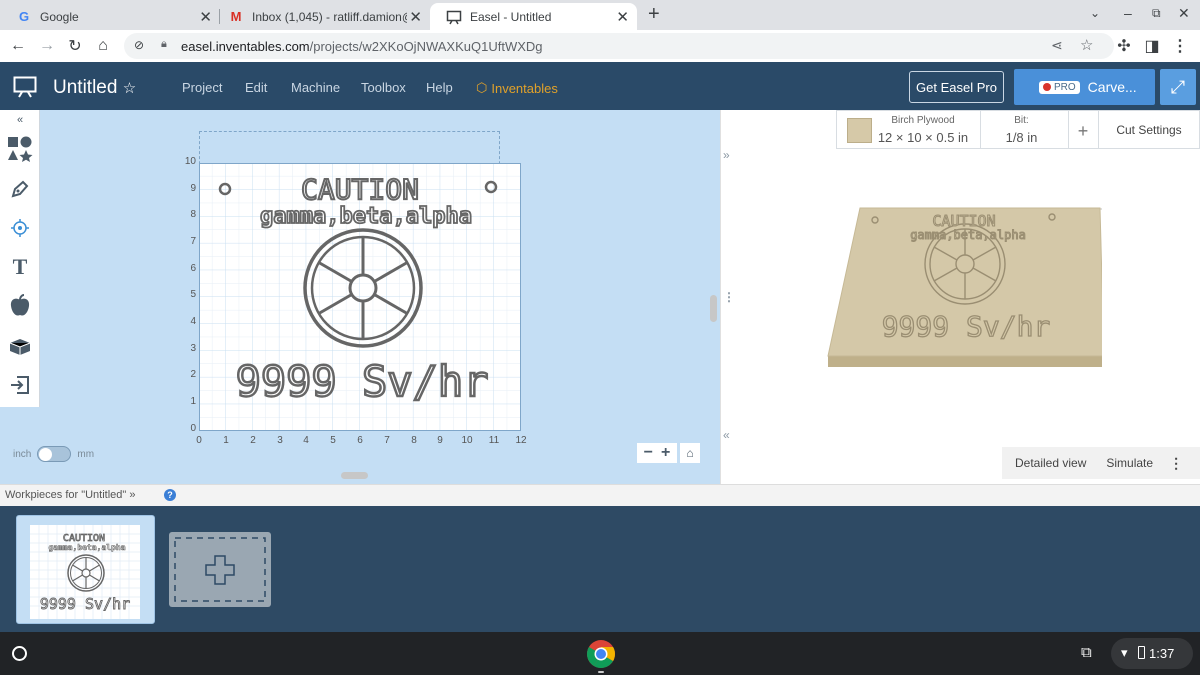 Image resolution: width=1200 pixels, height=675 pixels. Describe the element at coordinates (354, 475) in the screenshot. I see `horizontal-scrollbar` at that location.